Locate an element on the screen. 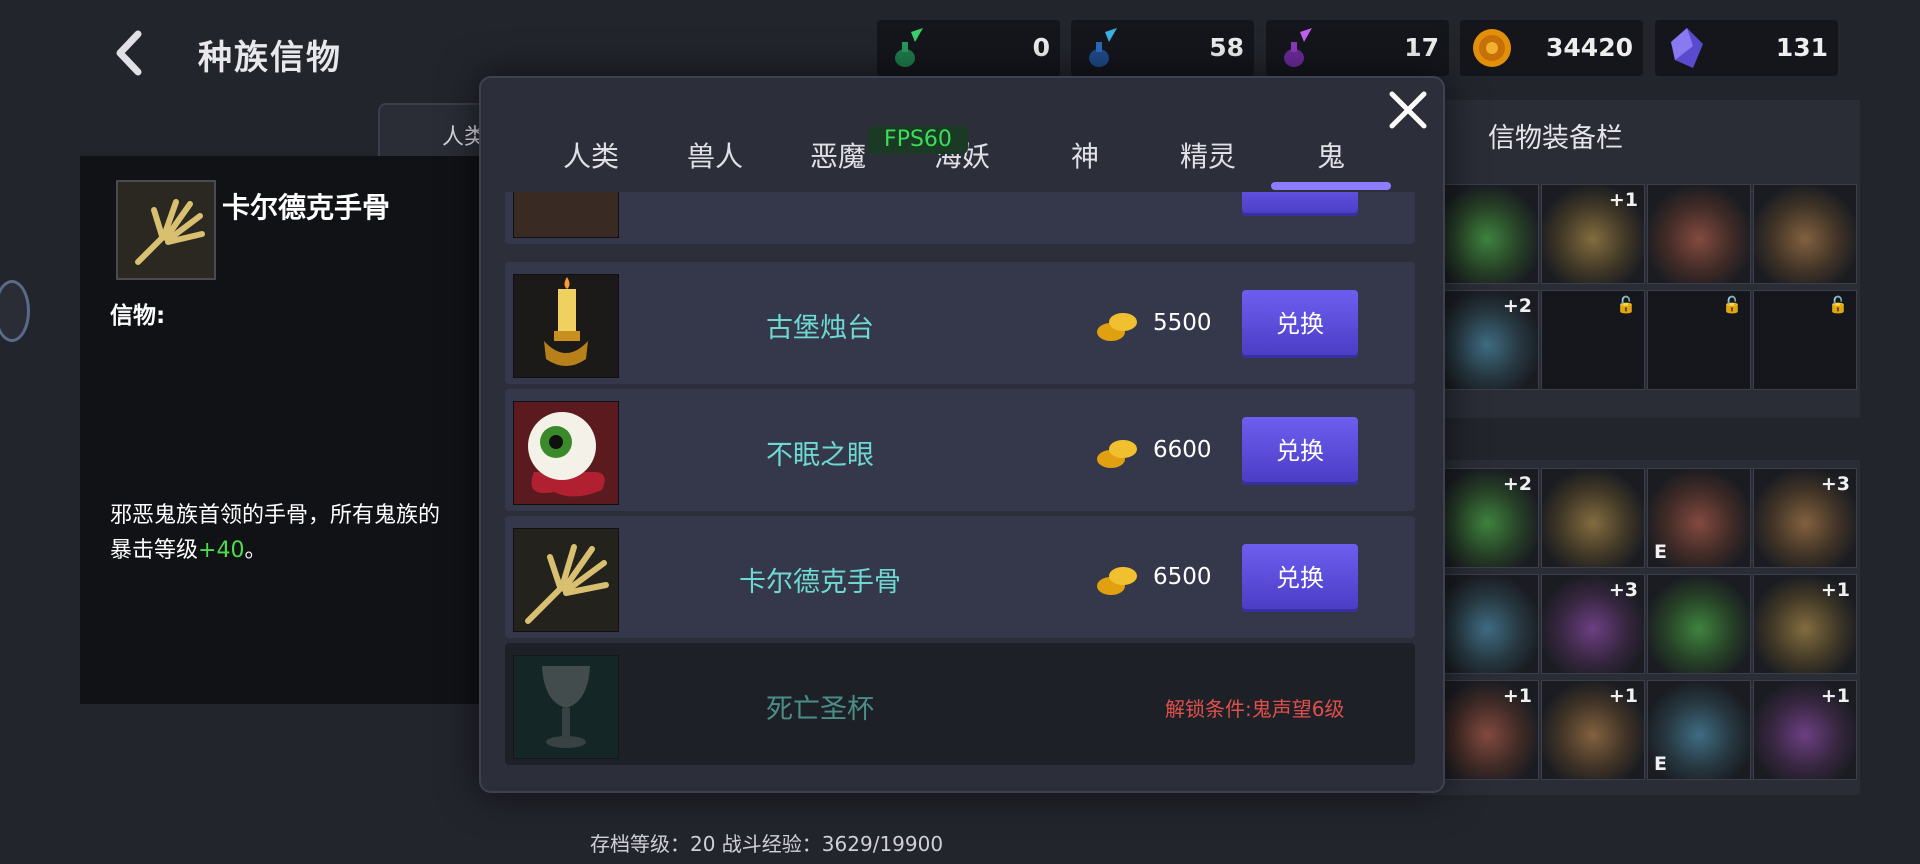 The image size is (1920, 864). list-item: 古堡烛台 5500 兑换 is located at coordinates (960, 323).